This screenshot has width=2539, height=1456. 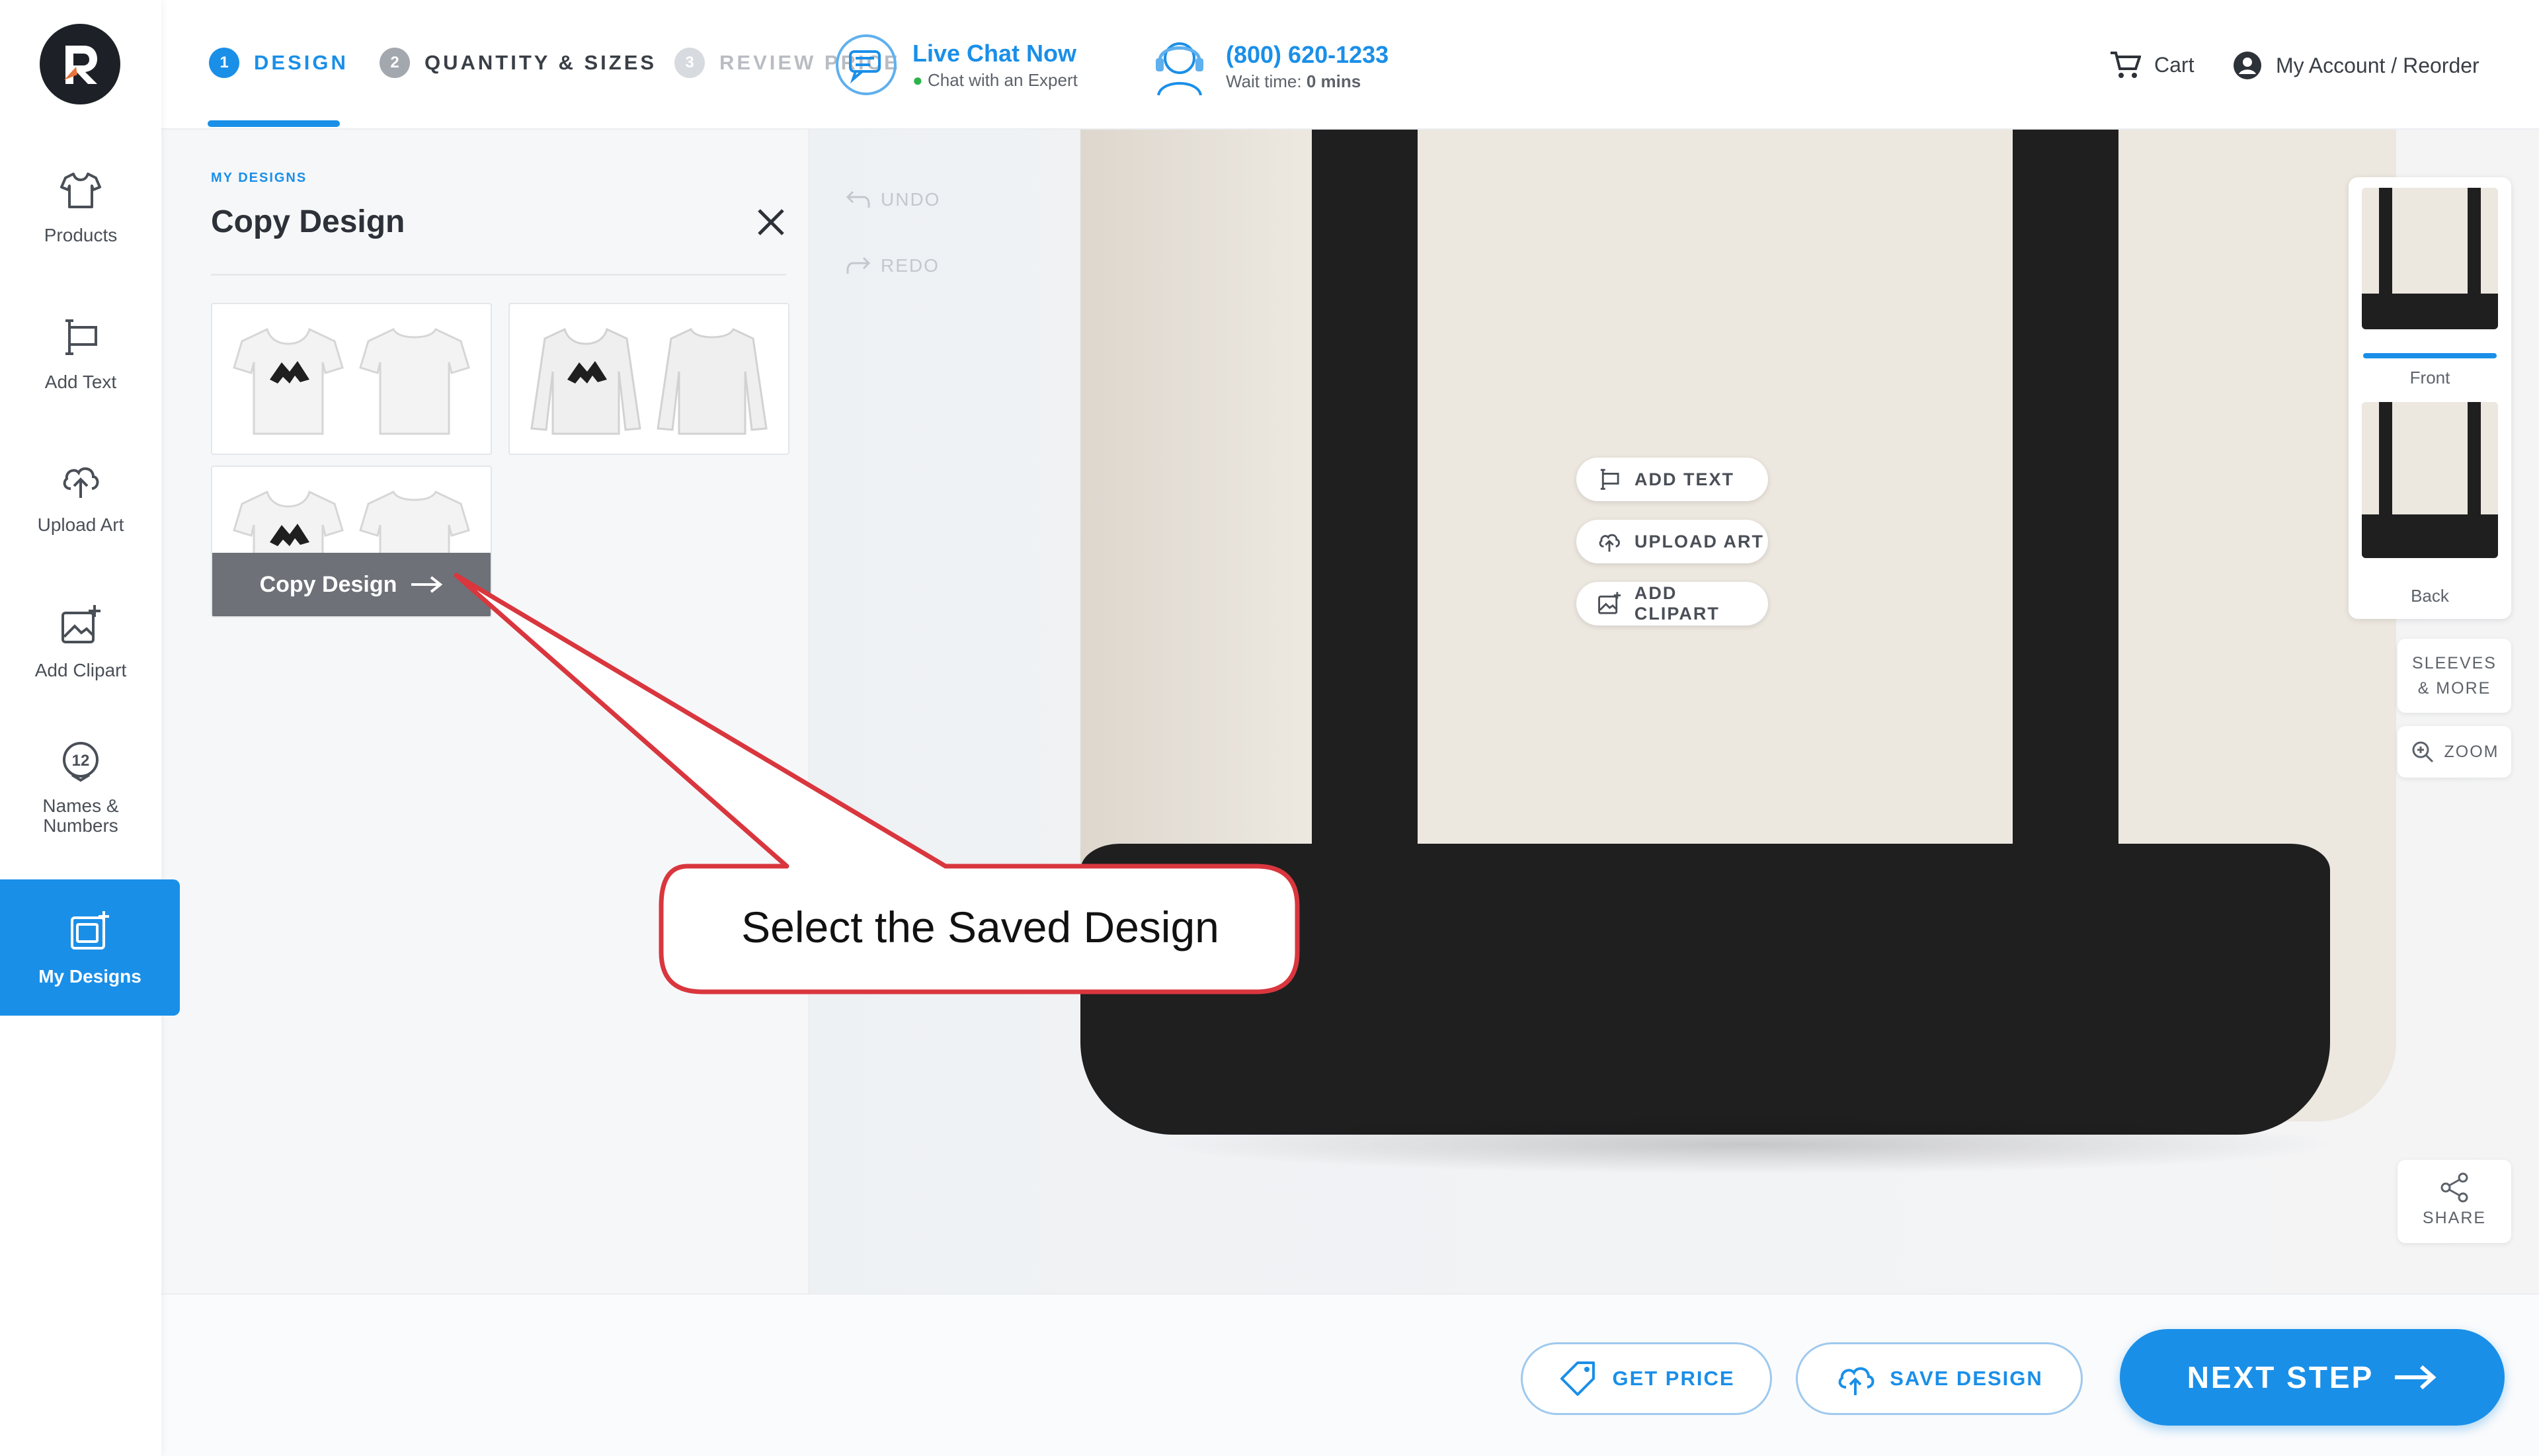 What do you see at coordinates (308, 221) in the screenshot?
I see `panel-title: Copy Design` at bounding box center [308, 221].